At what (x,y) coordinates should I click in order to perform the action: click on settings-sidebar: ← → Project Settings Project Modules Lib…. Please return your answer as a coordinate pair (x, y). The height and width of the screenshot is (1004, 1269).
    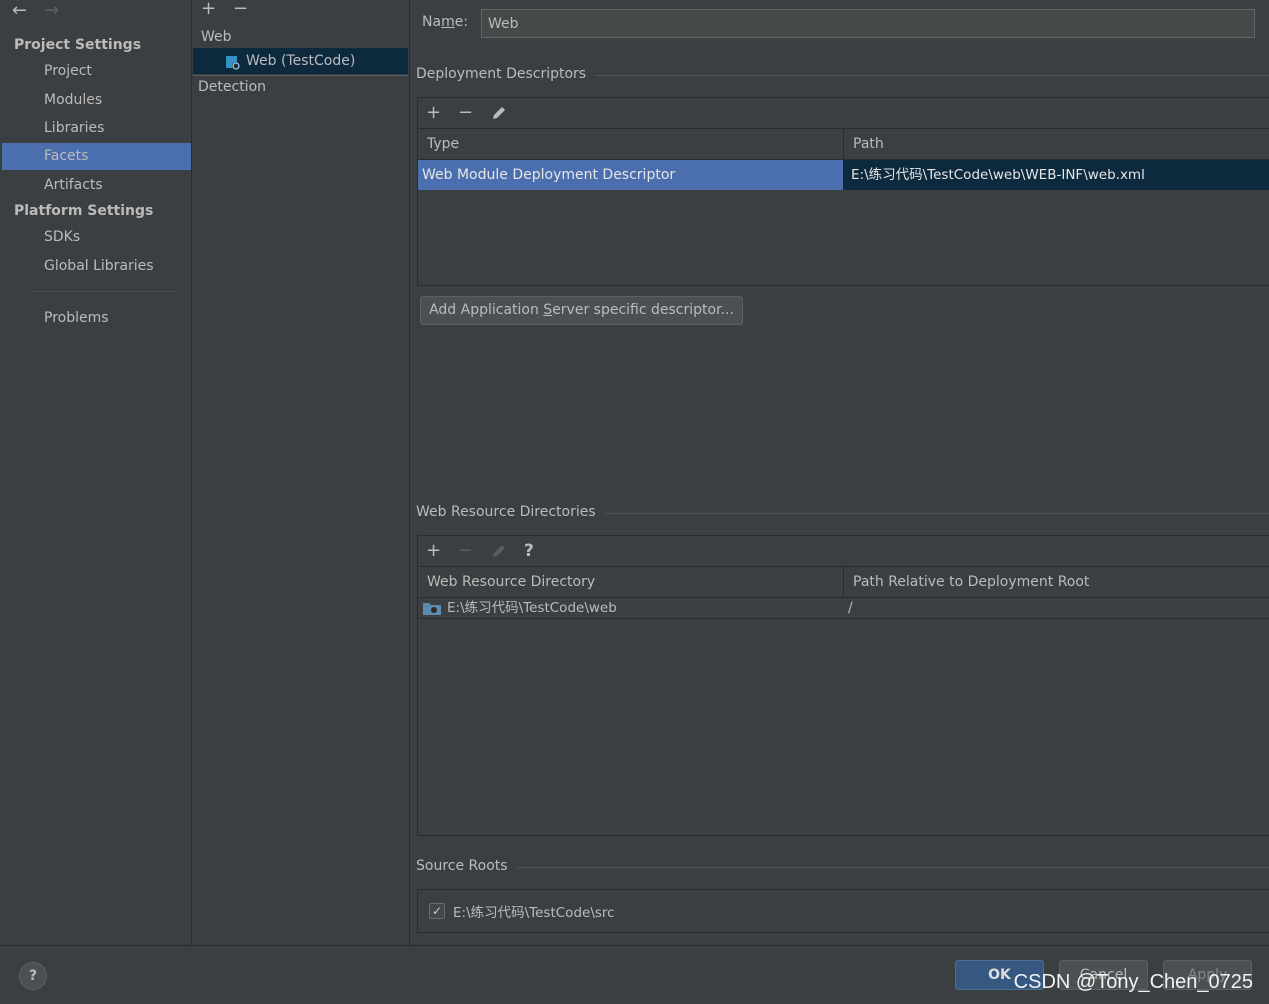
    Looking at the image, I should click on (97, 472).